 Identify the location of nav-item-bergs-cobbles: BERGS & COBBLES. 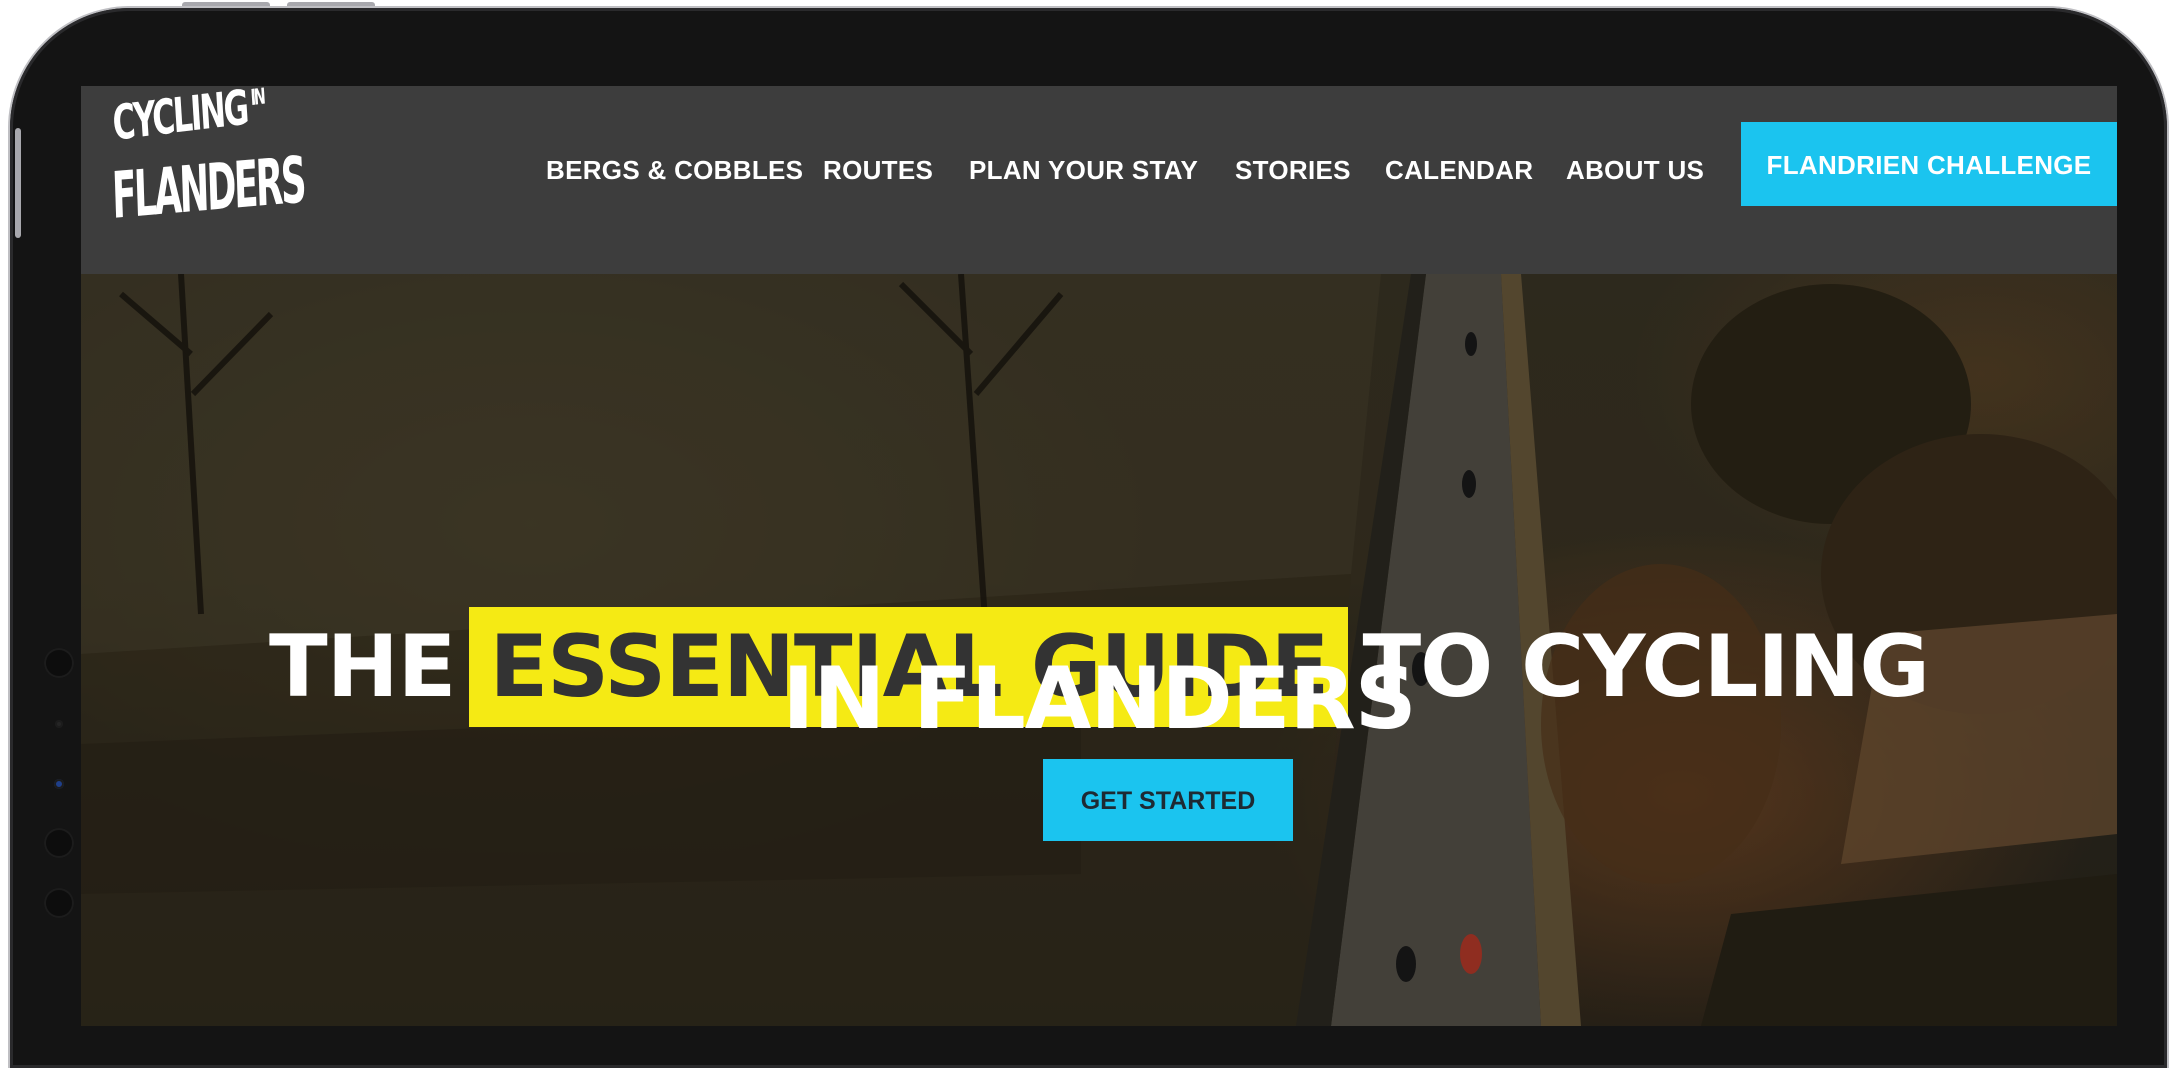
(674, 170).